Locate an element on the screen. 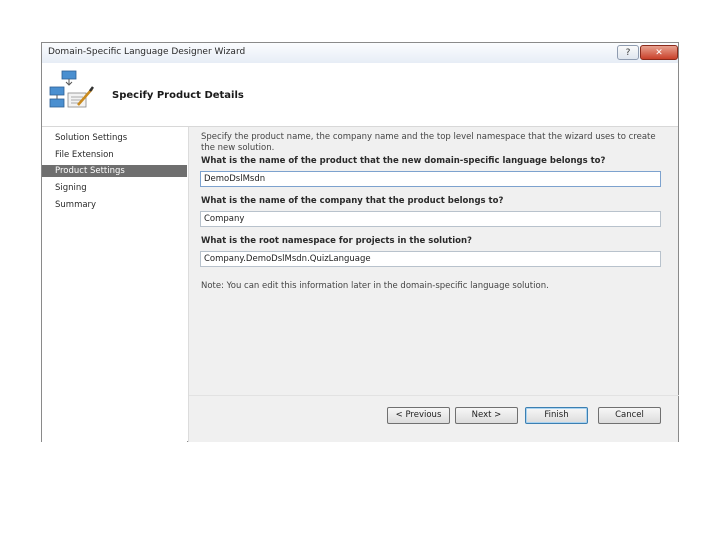  next-button: Next > is located at coordinates (486, 415).